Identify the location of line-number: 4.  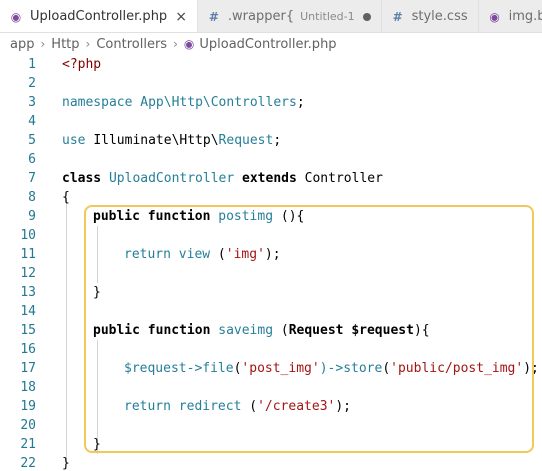
(32, 121).